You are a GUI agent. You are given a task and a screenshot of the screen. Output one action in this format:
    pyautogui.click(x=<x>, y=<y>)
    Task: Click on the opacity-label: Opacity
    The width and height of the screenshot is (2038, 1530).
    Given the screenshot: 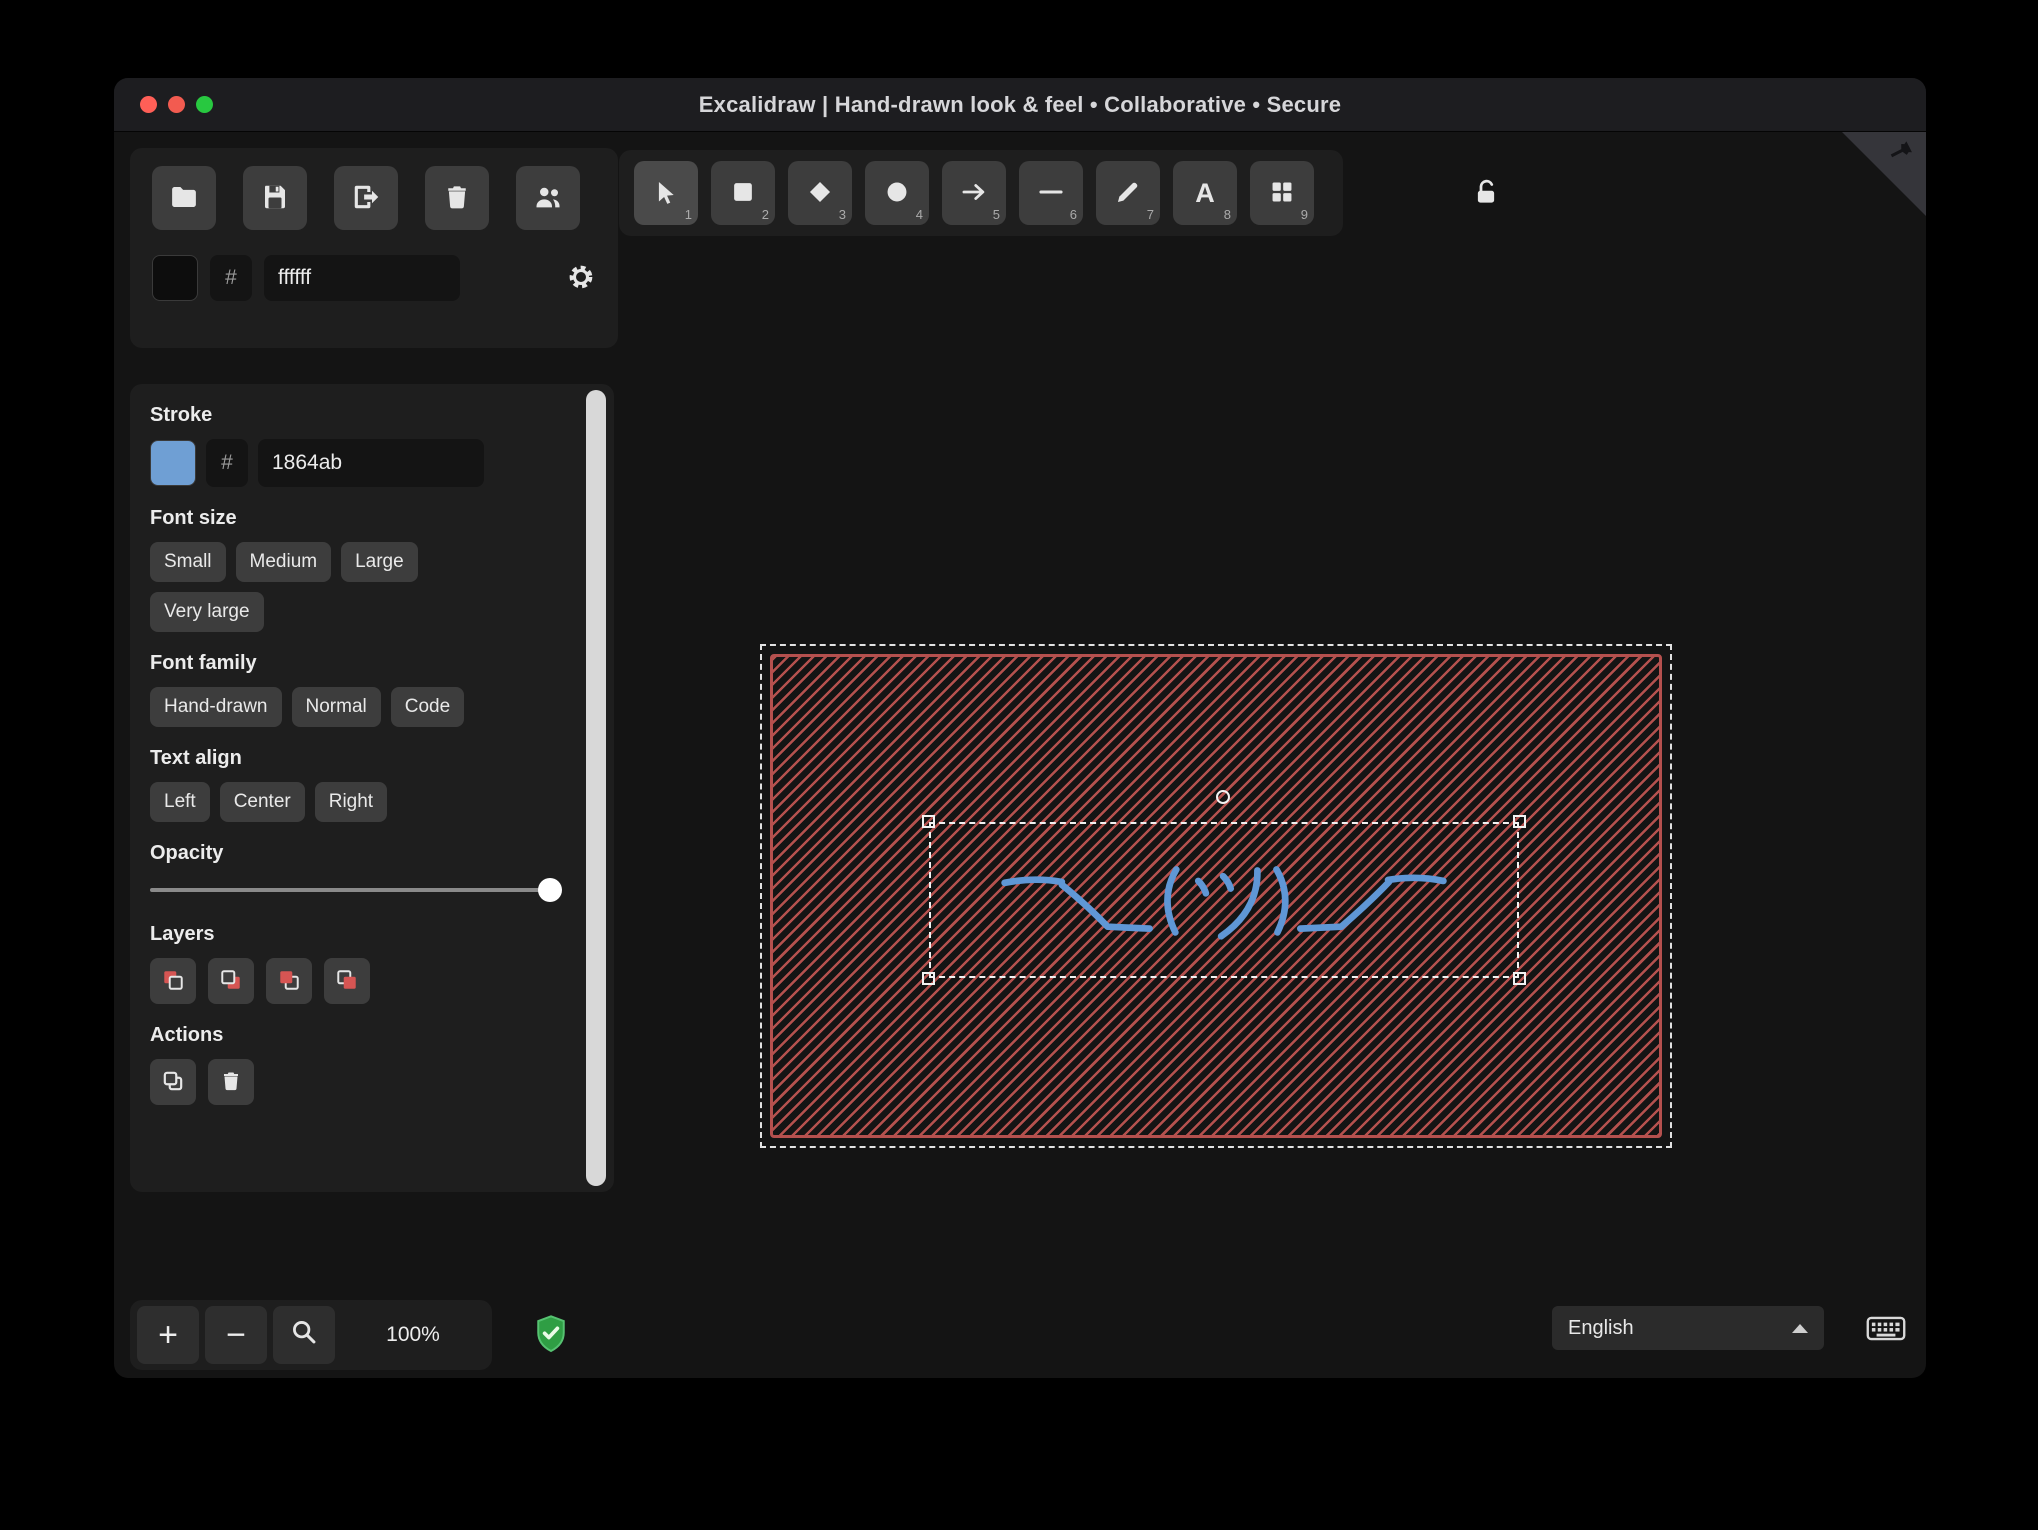 What is the action you would take?
    pyautogui.click(x=187, y=853)
    